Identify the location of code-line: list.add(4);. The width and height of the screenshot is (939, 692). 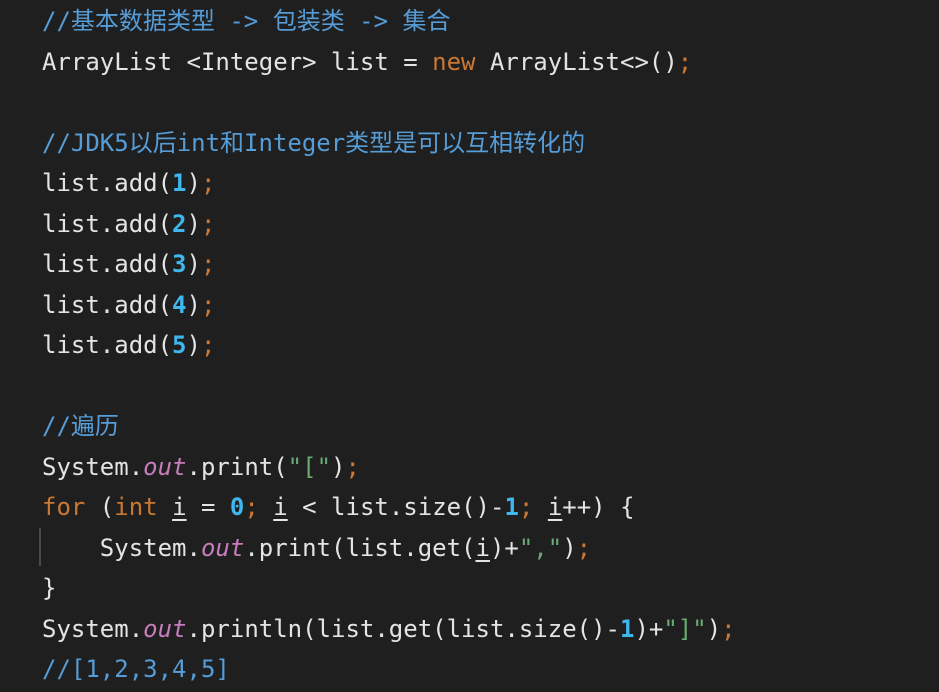
(128, 305).